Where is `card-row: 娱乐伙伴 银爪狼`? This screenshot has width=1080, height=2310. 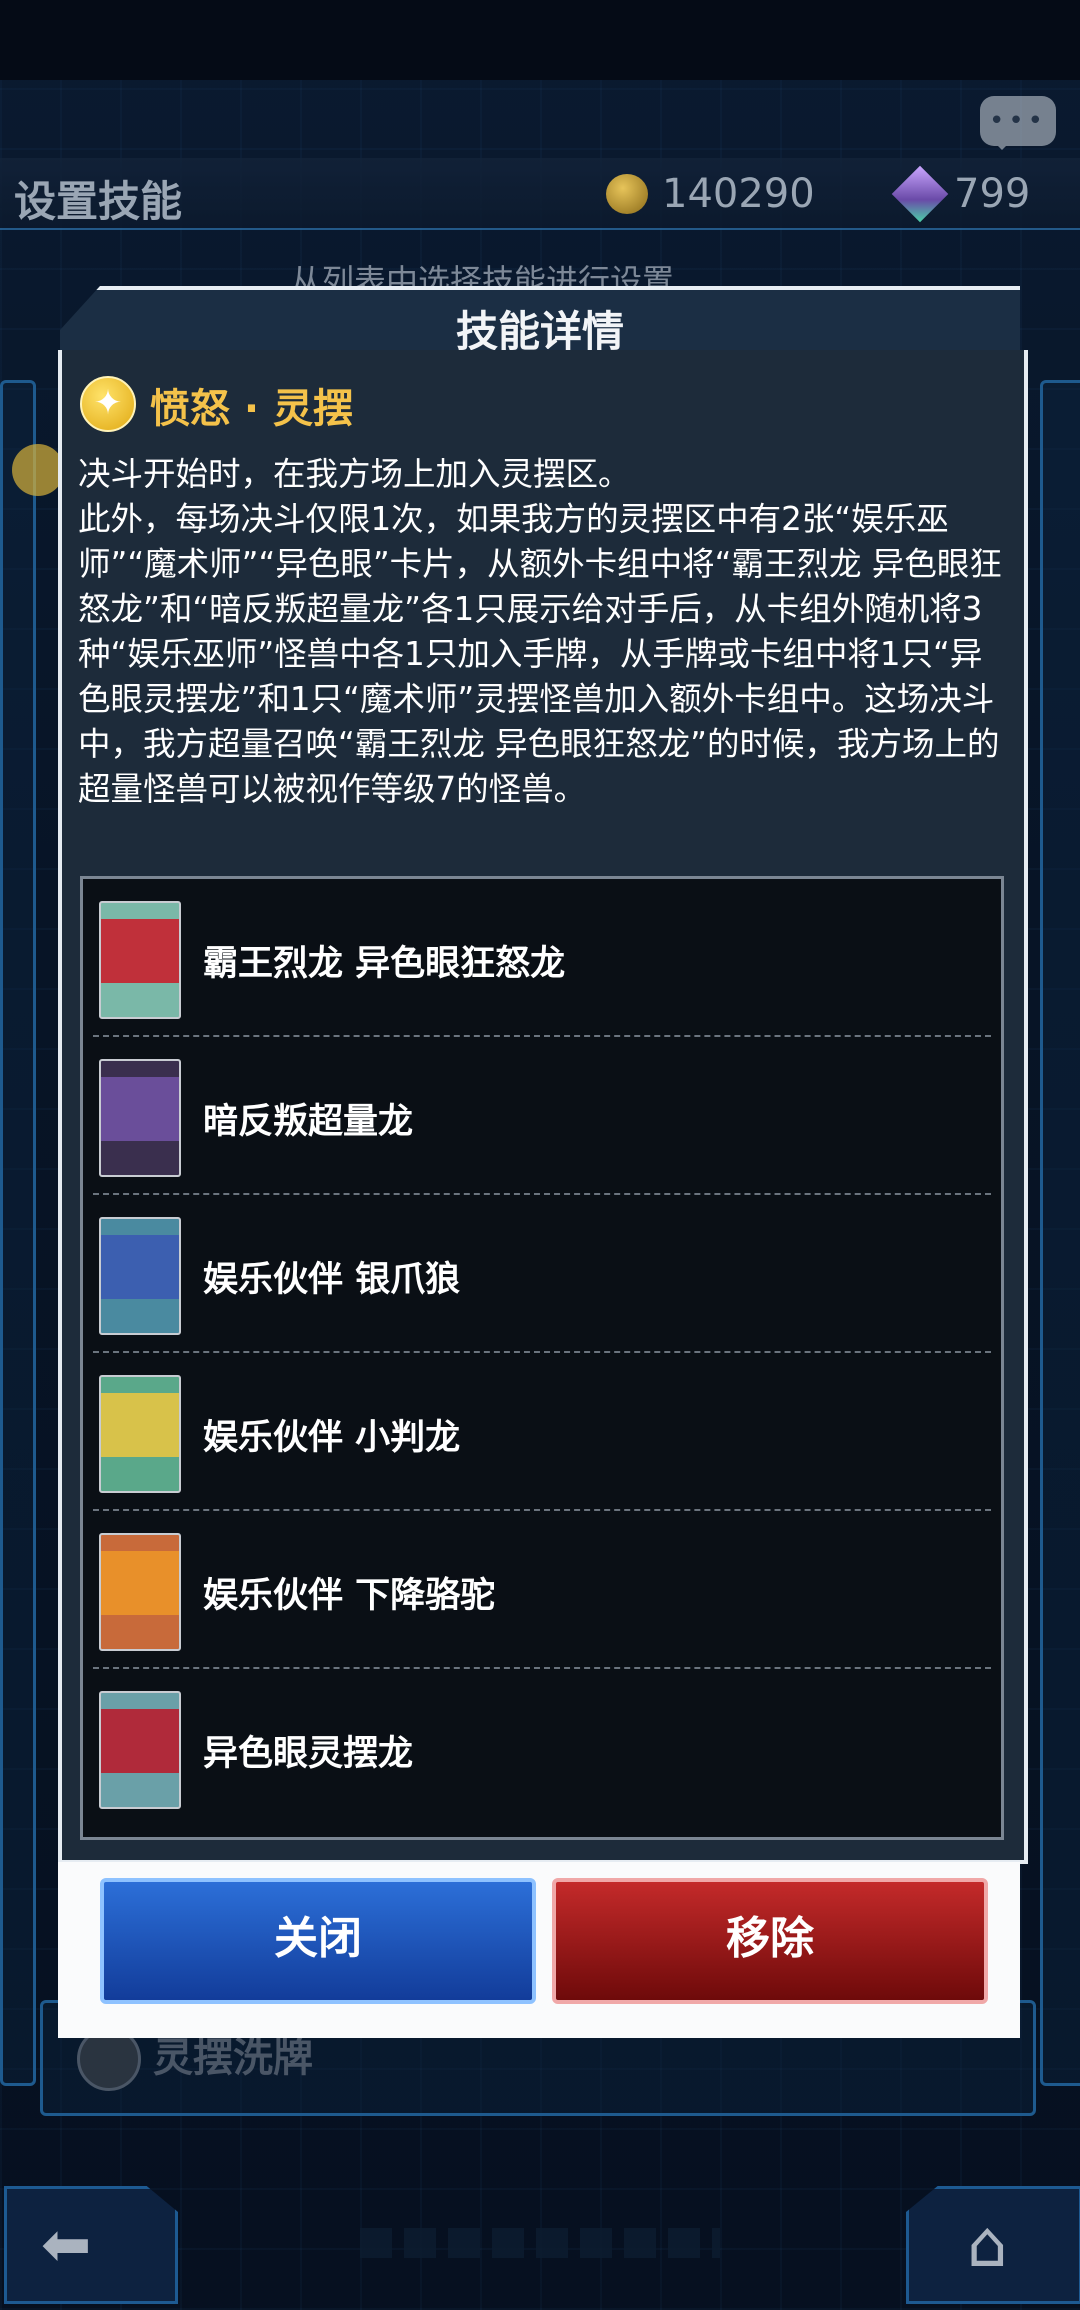
card-row: 娱乐伙伴 银爪狼 is located at coordinates (542, 1274).